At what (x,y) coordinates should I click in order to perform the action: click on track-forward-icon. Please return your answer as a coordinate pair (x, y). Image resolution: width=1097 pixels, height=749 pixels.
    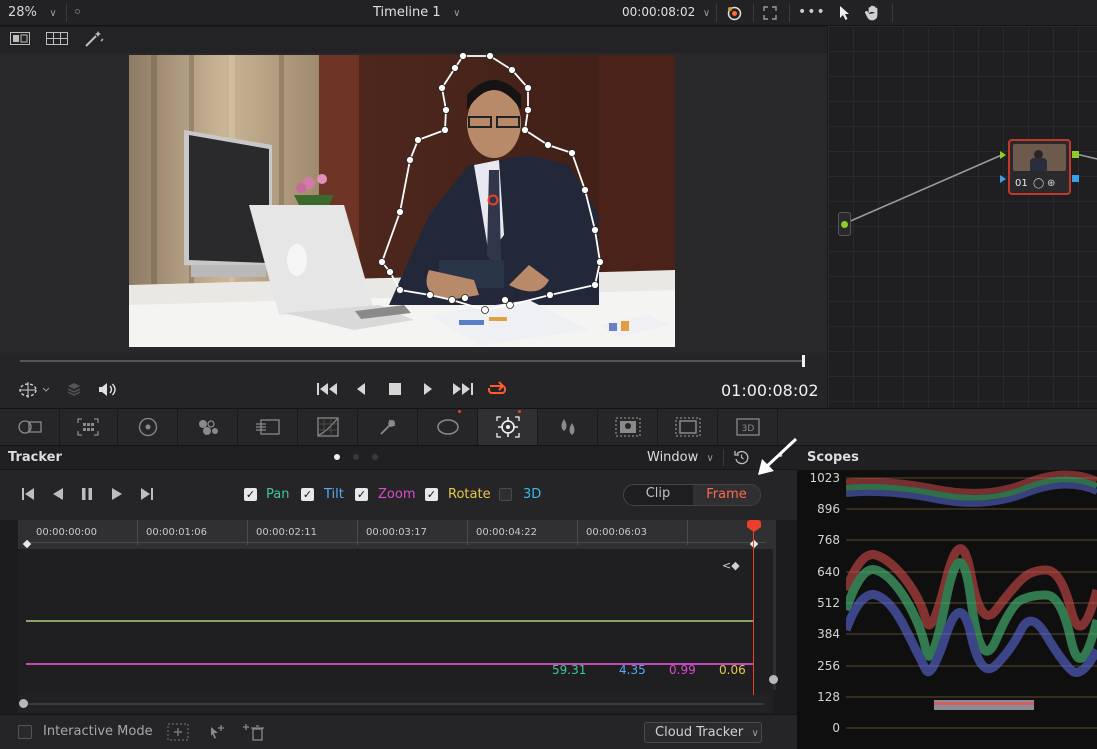
    Looking at the image, I should click on (117, 494).